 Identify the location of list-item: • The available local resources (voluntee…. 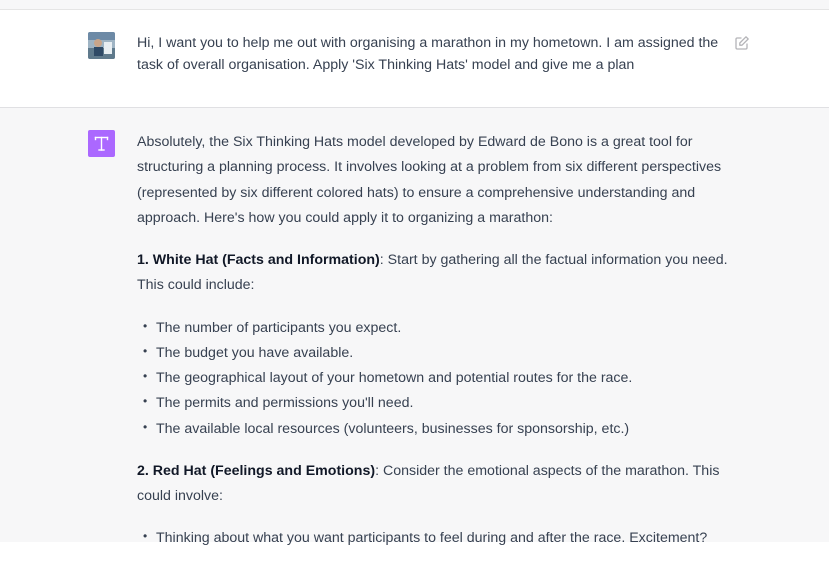
(386, 428).